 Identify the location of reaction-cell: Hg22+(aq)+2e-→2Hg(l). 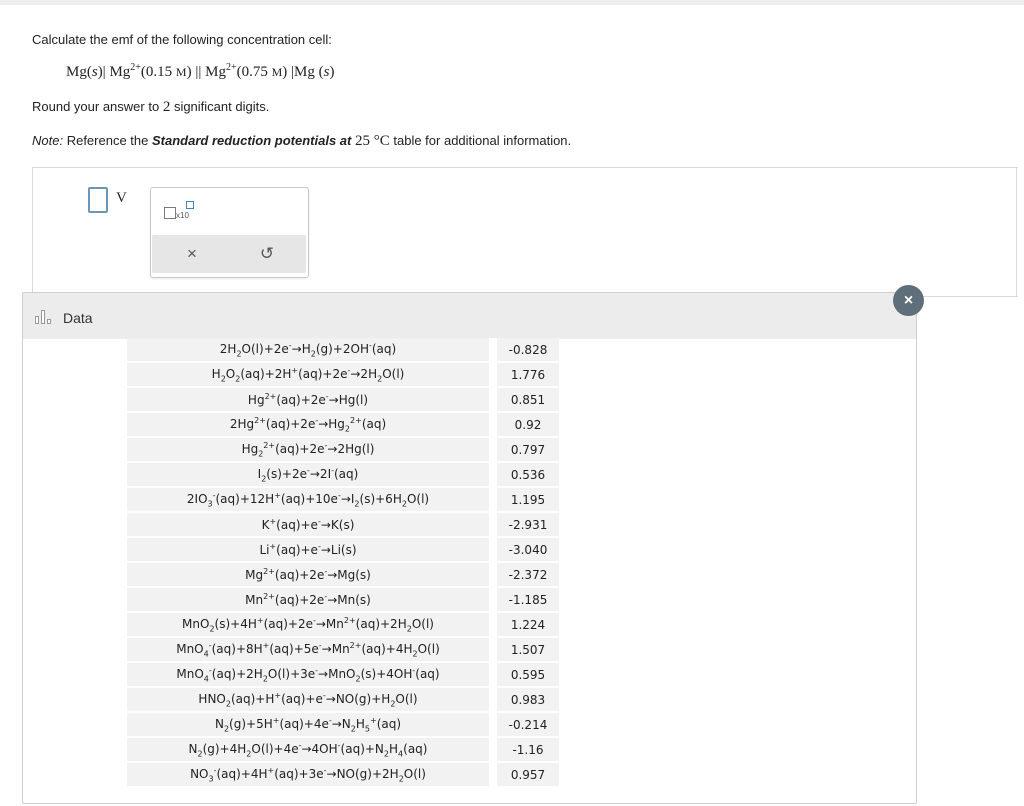
(312, 449).